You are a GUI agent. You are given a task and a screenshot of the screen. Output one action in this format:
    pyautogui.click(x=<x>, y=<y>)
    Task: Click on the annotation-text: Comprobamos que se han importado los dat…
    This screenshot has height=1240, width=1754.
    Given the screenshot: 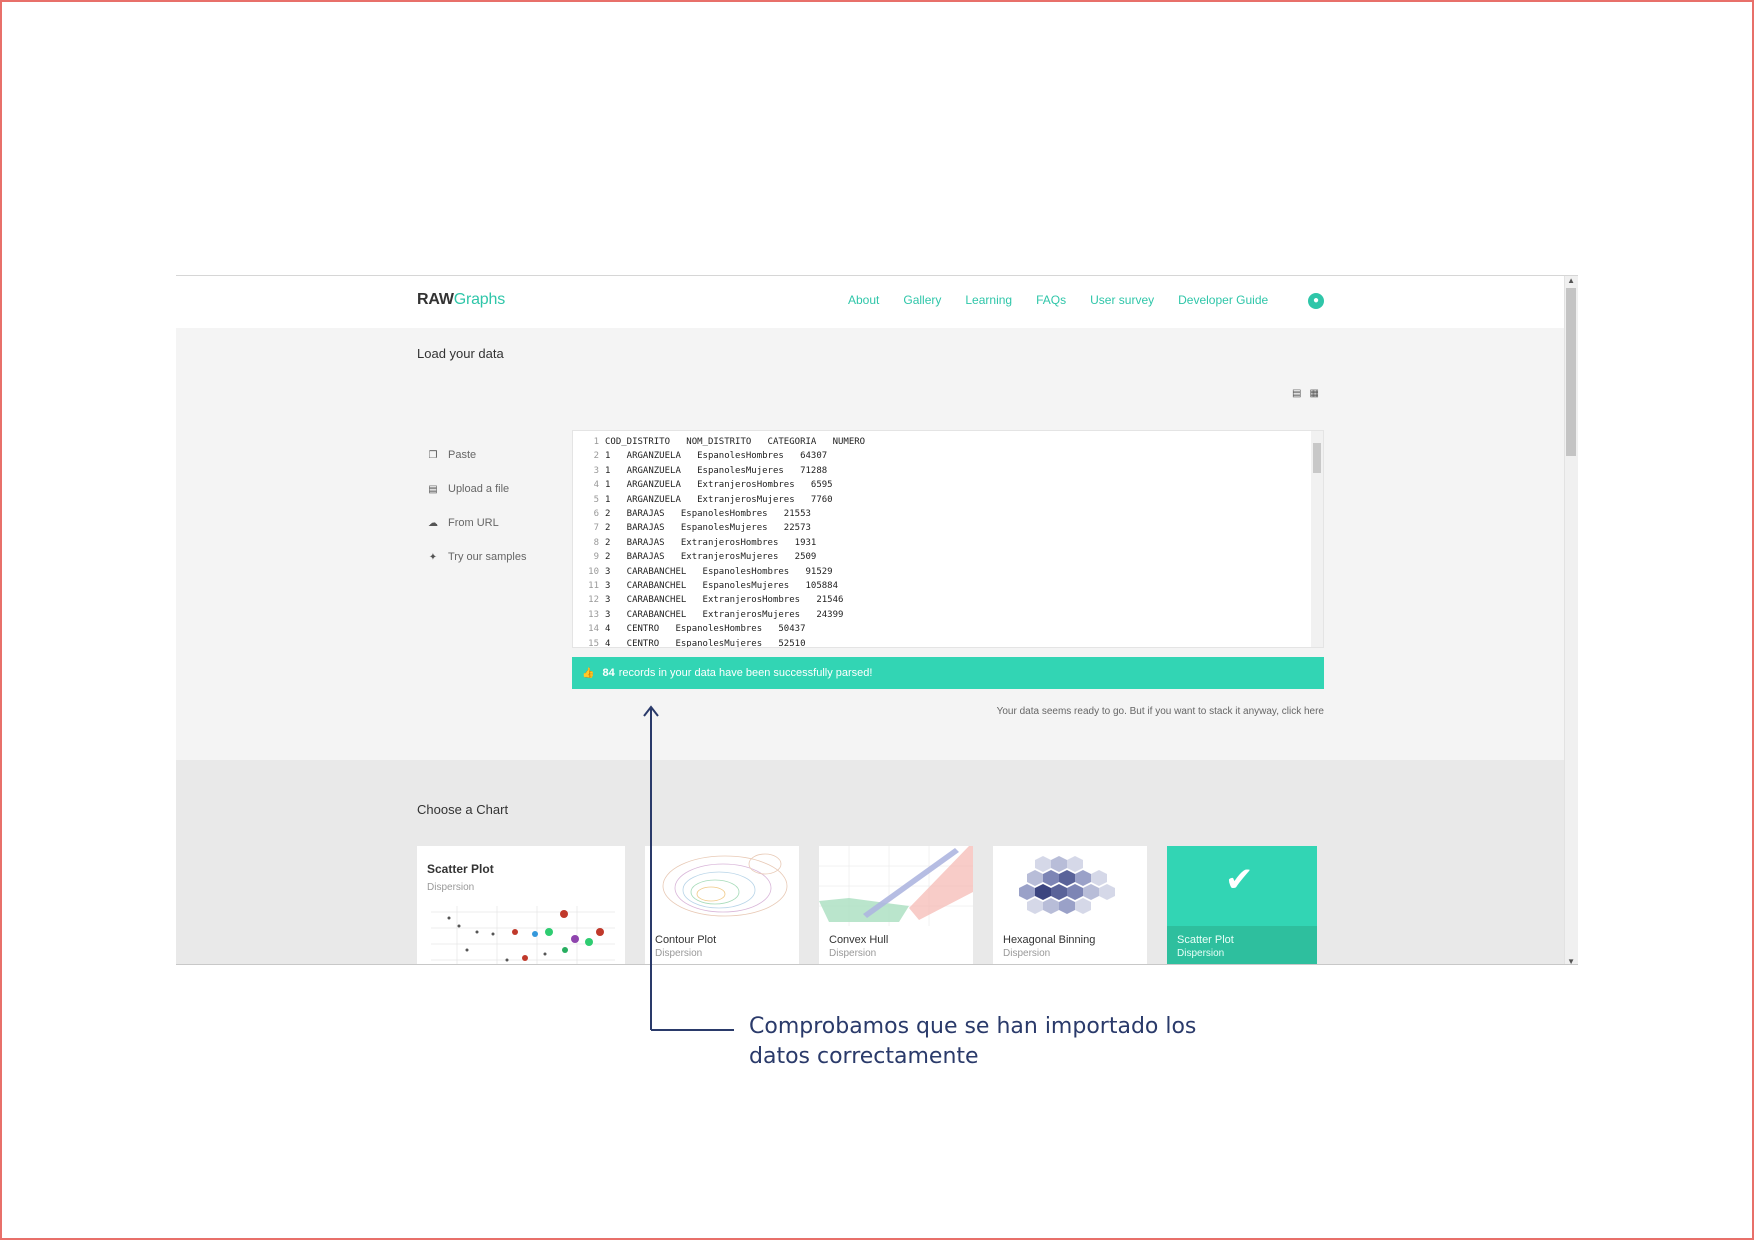 What is the action you would take?
    pyautogui.click(x=1009, y=1042)
    